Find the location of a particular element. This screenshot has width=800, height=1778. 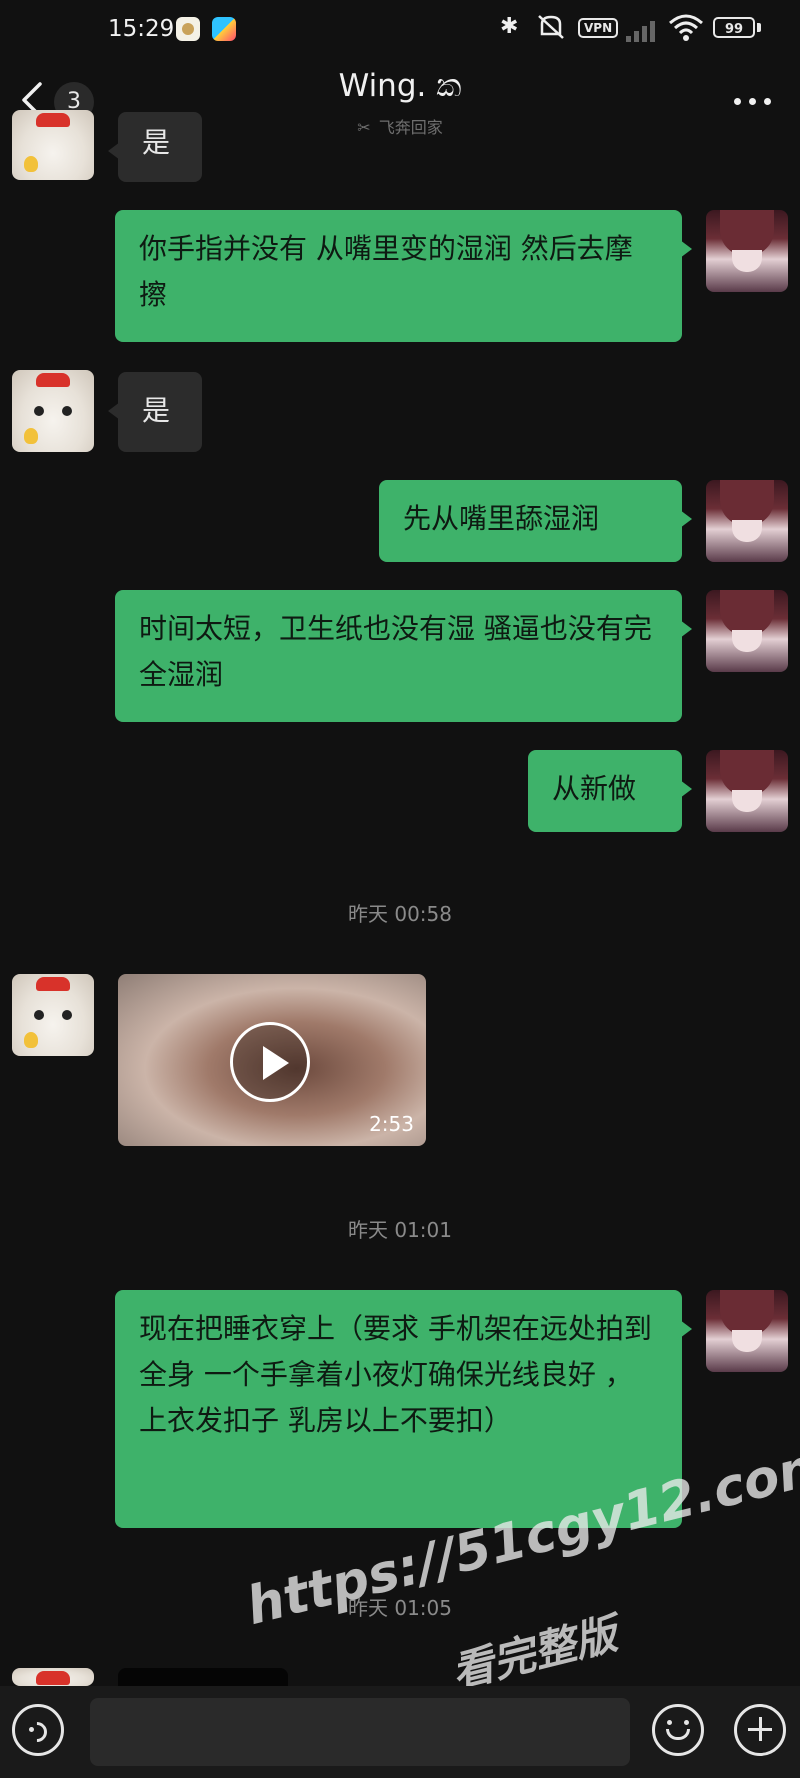

emoji-icon is located at coordinates (678, 1730).